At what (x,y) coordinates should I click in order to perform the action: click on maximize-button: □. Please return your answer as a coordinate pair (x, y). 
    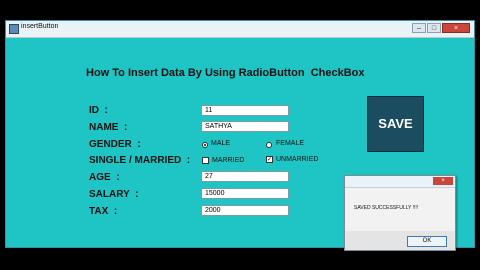
    Looking at the image, I should click on (434, 28).